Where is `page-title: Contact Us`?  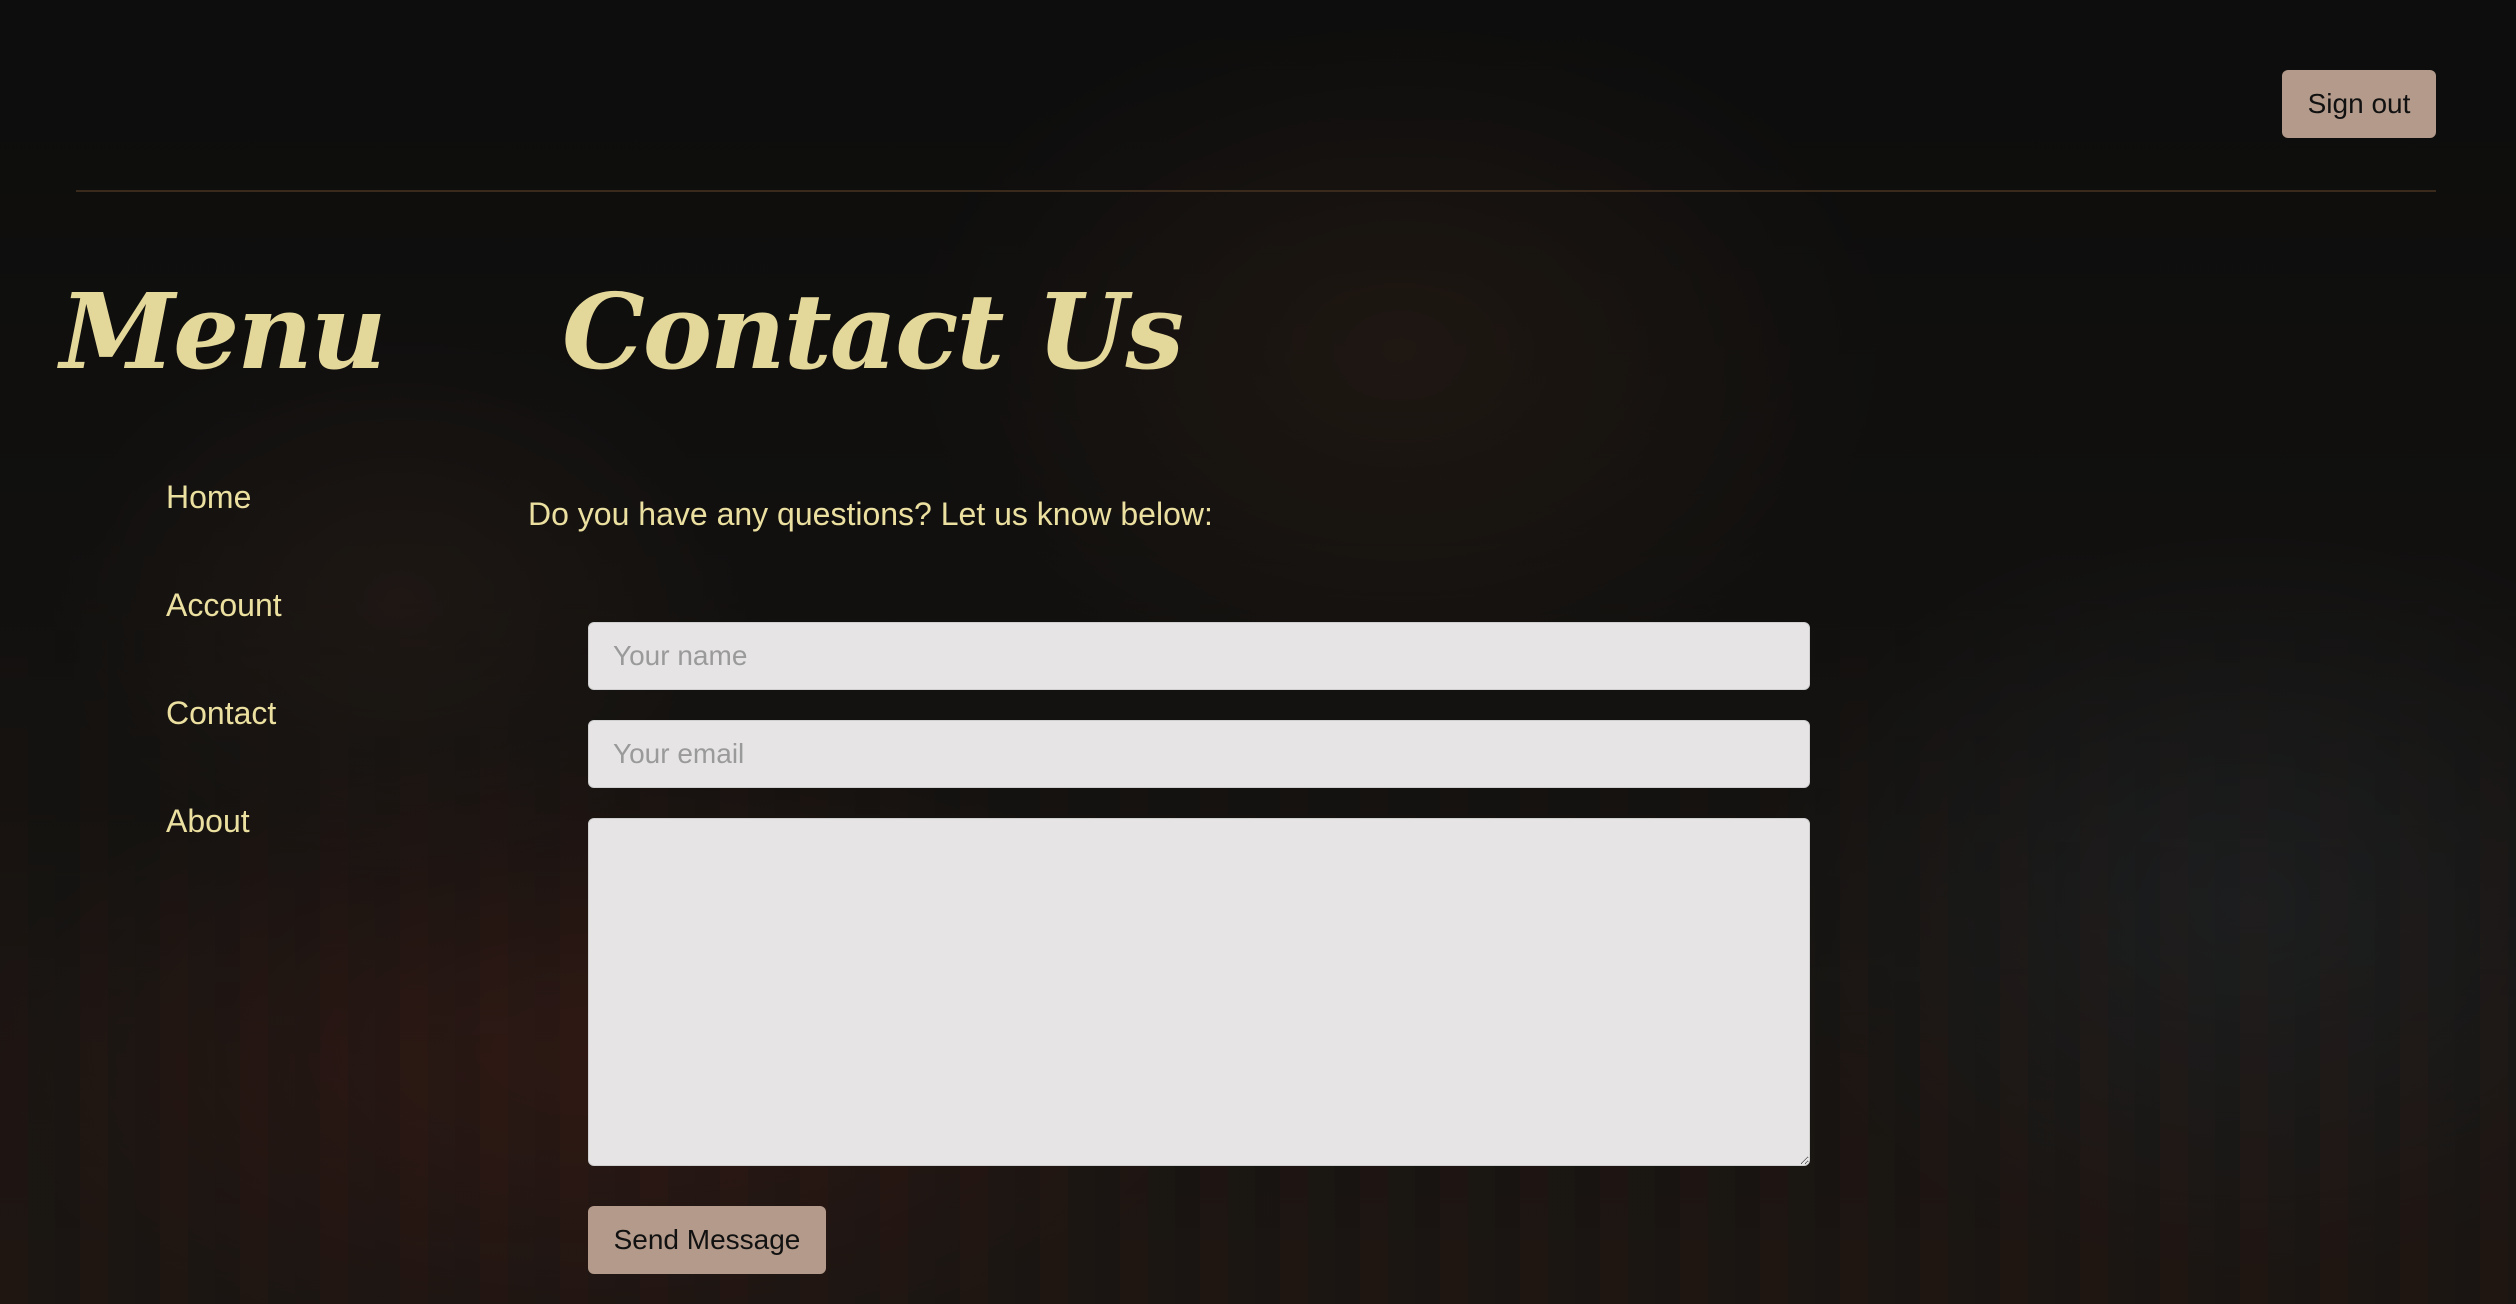 page-title: Contact Us is located at coordinates (873, 331).